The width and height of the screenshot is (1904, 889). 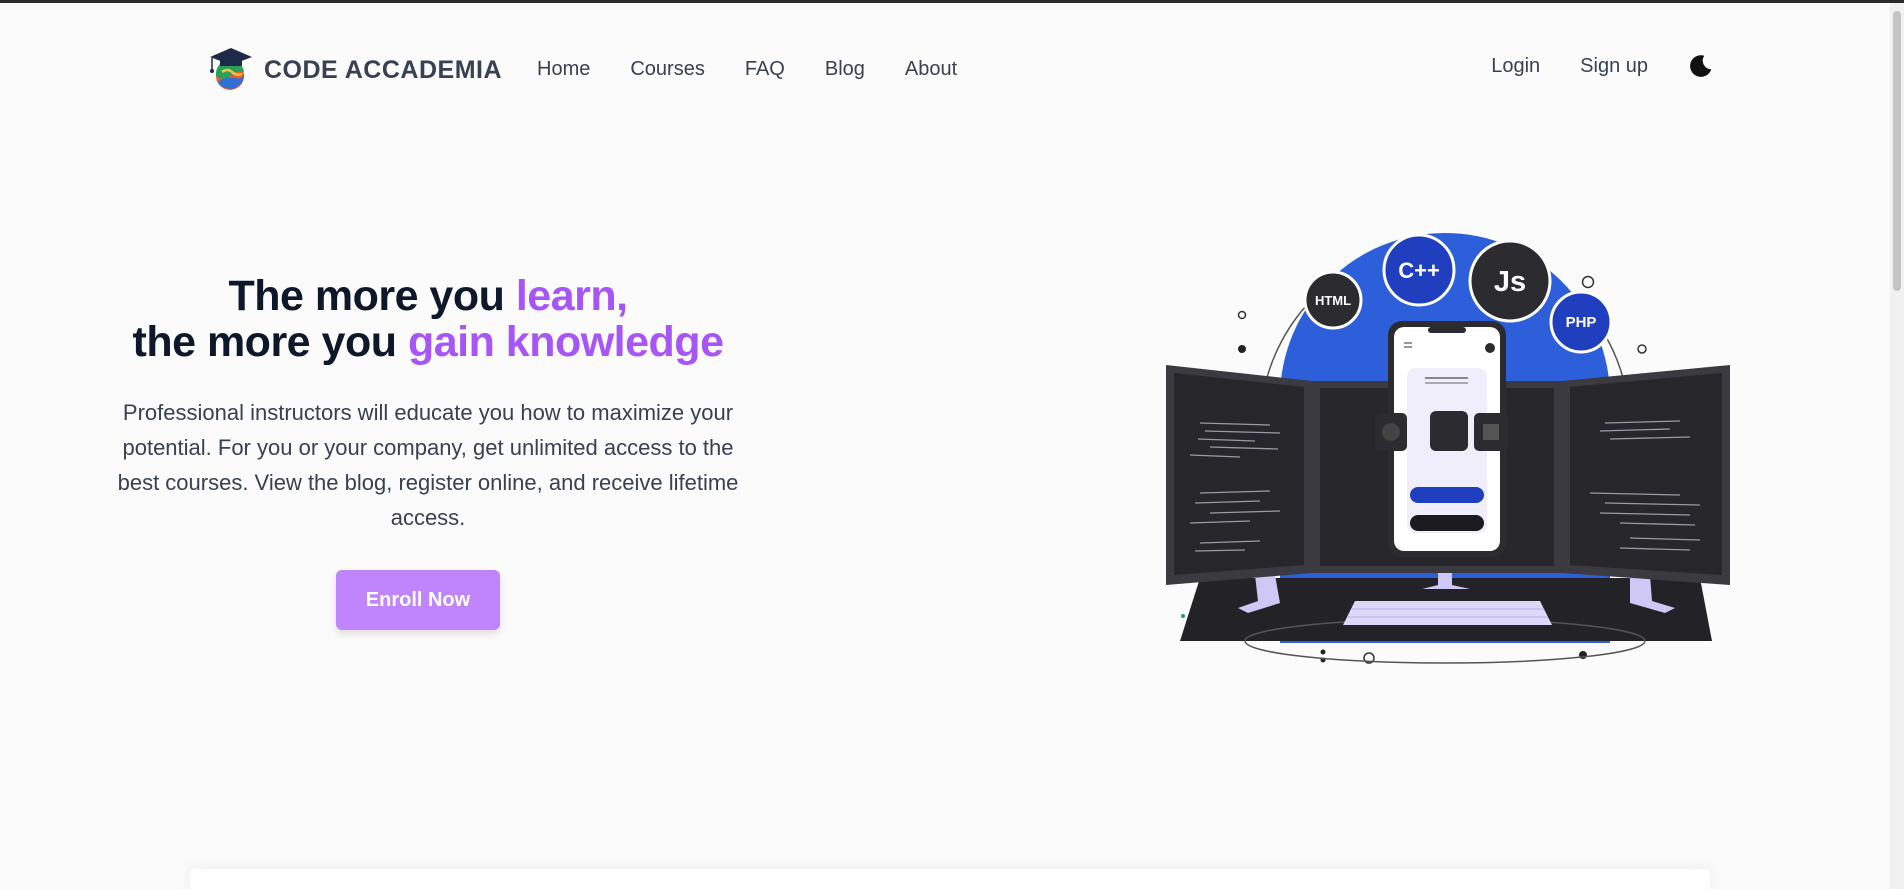 I want to click on login-link: Login, so click(x=1515, y=66).